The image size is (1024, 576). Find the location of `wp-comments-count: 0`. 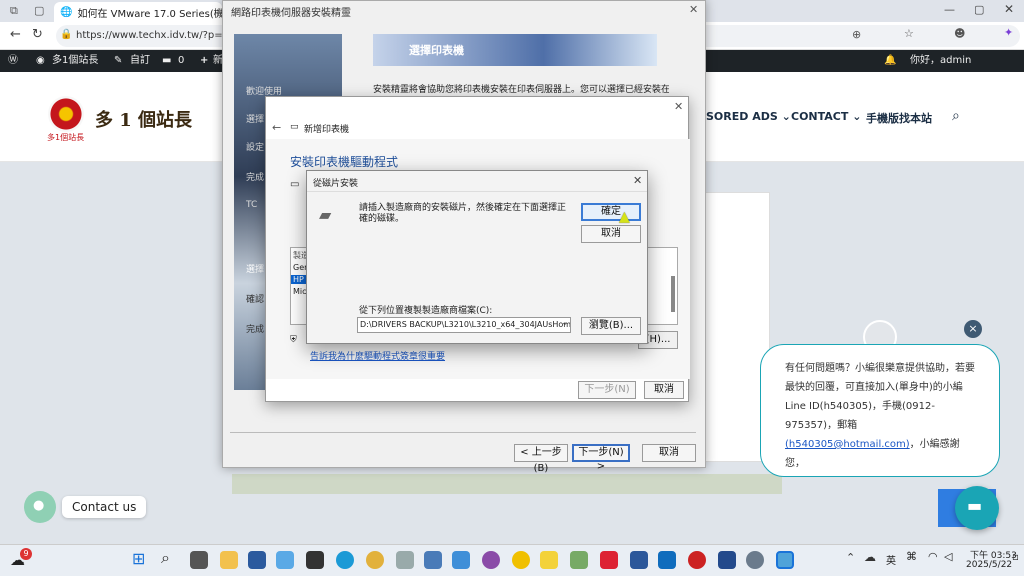

wp-comments-count: 0 is located at coordinates (181, 61).